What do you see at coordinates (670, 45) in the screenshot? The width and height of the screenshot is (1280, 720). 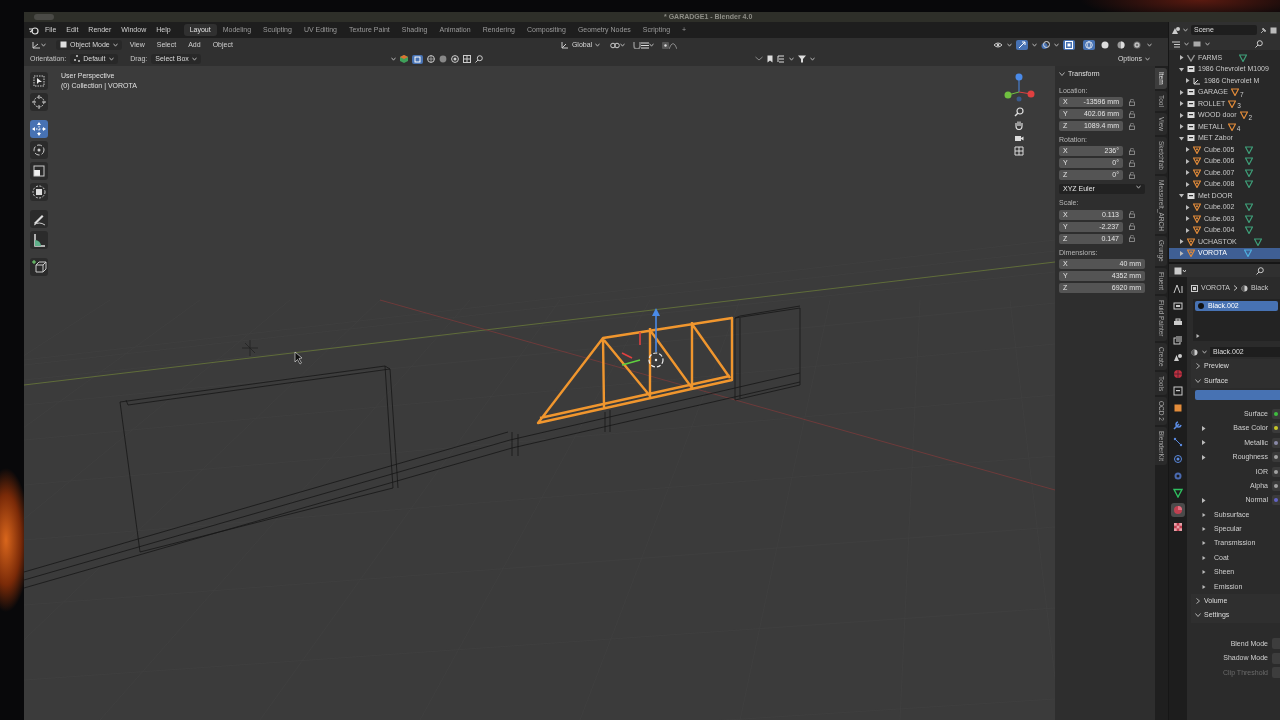 I see `proportional-button` at bounding box center [670, 45].